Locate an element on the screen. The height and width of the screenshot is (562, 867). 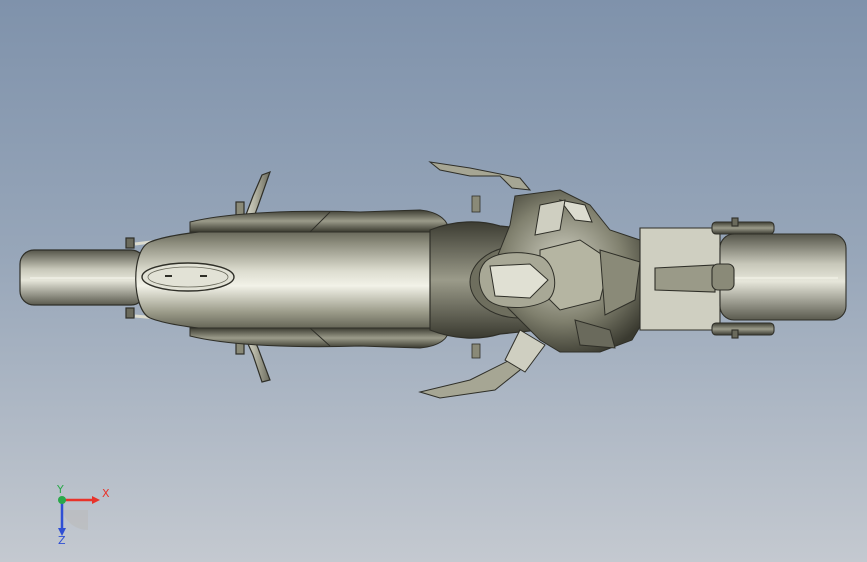
rear-assembly is located at coordinates (743, 278).